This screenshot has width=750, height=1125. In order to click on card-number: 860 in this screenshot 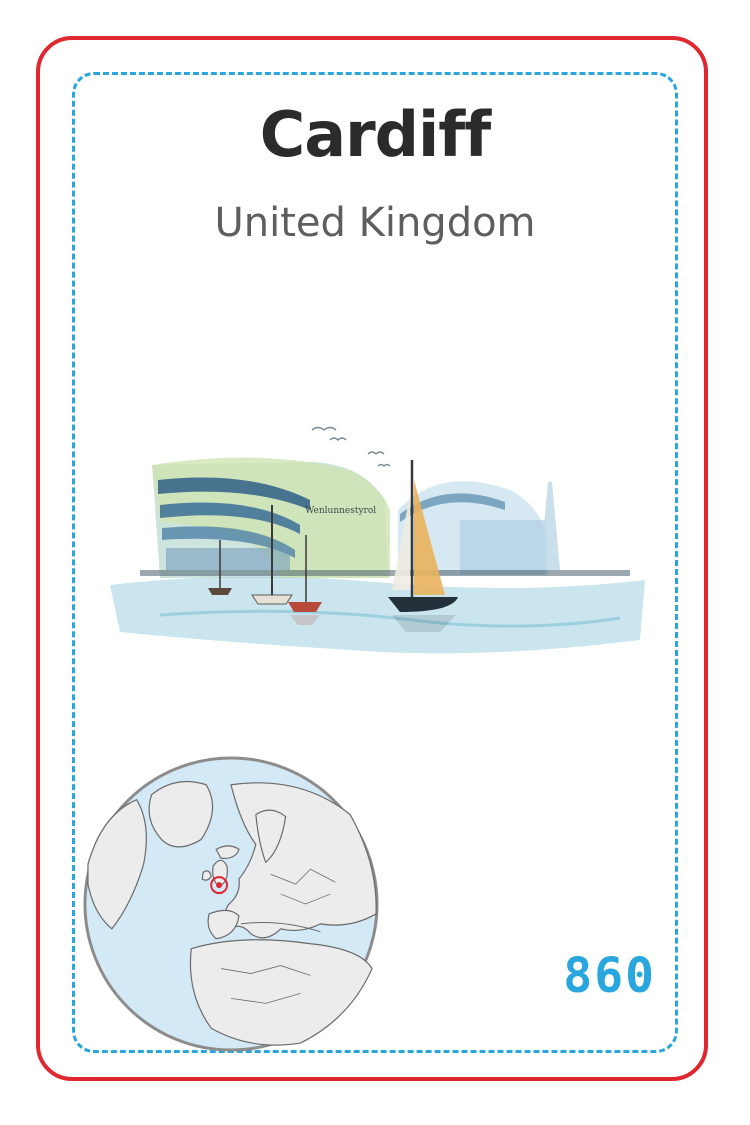, I will do `click(609, 976)`.